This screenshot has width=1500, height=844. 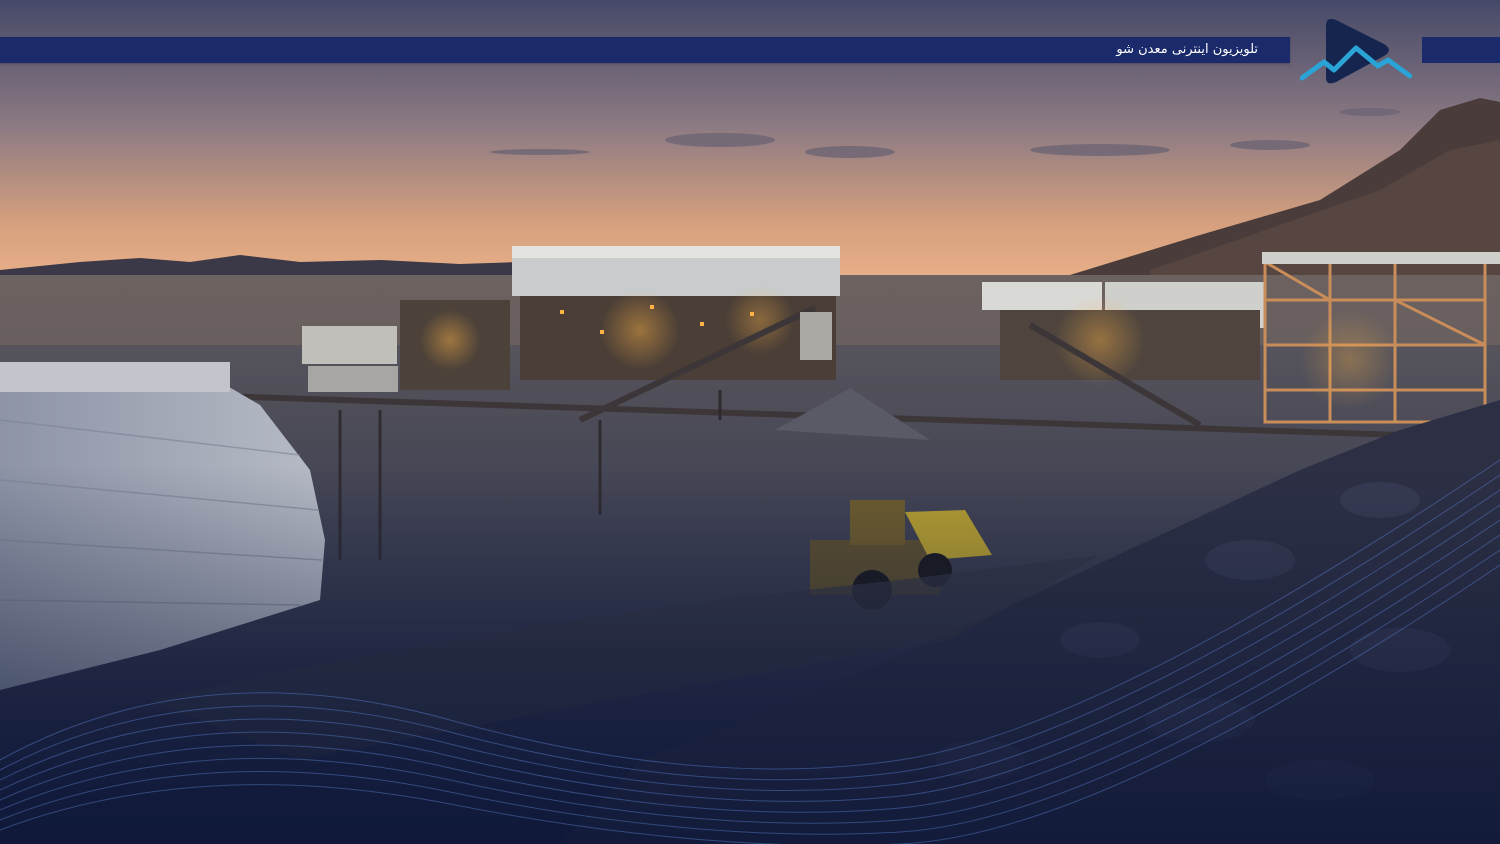 I want to click on play-mountain-logo-icon, so click(x=1356, y=51).